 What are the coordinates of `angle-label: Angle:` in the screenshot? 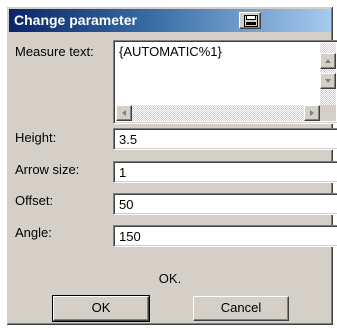 It's located at (33, 232).